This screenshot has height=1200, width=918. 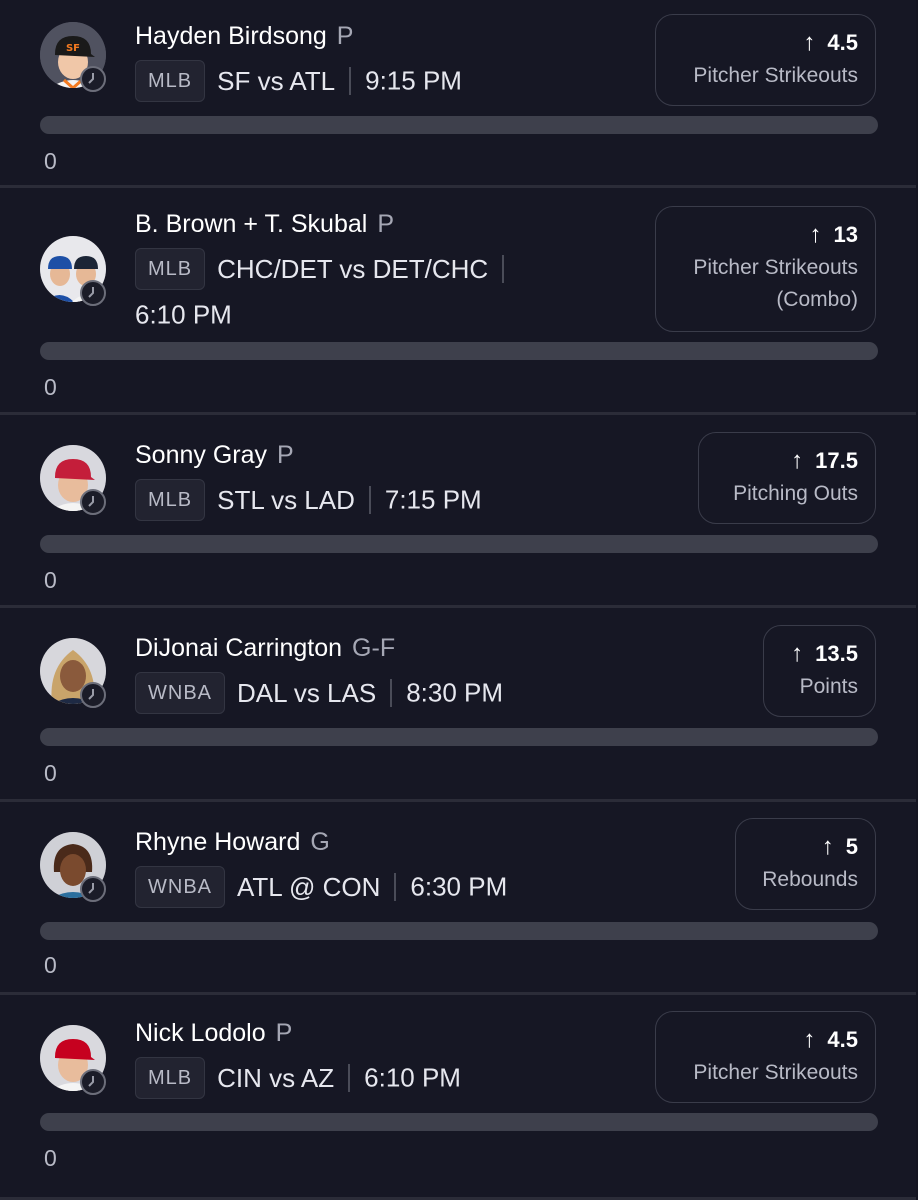 I want to click on matchup: DAL vs LAS, so click(x=307, y=692).